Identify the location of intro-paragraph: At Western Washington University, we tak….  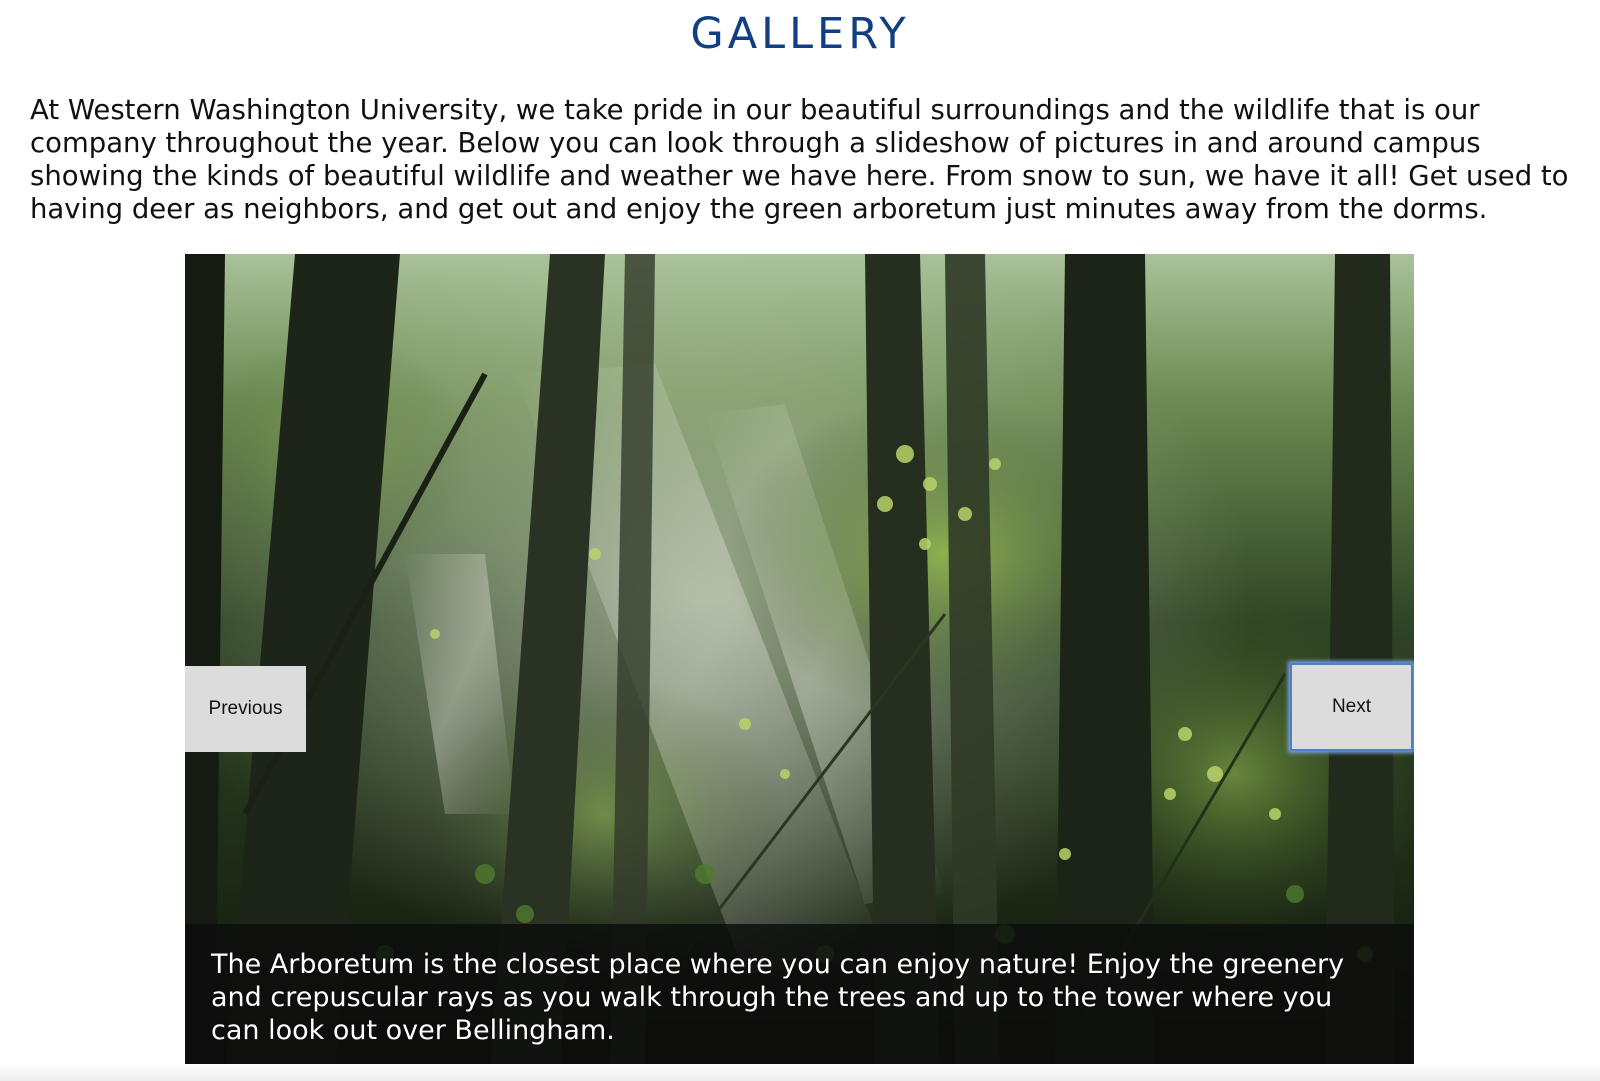
(799, 159).